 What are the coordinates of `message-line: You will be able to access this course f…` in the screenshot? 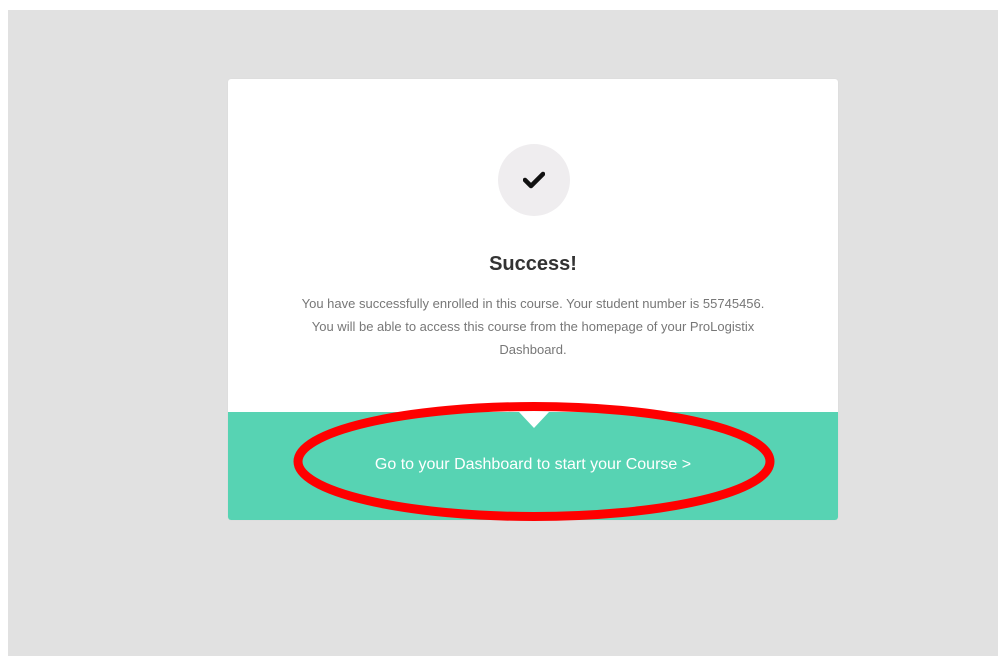 It's located at (533, 326).